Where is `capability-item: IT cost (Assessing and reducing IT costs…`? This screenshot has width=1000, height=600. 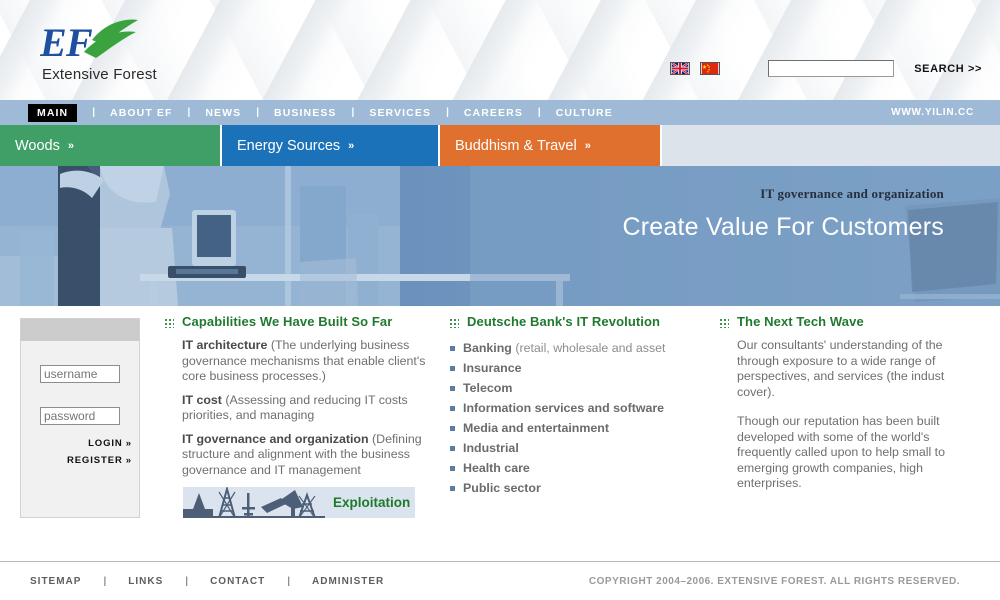 capability-item: IT cost (Assessing and reducing IT costs… is located at coordinates (306, 408).